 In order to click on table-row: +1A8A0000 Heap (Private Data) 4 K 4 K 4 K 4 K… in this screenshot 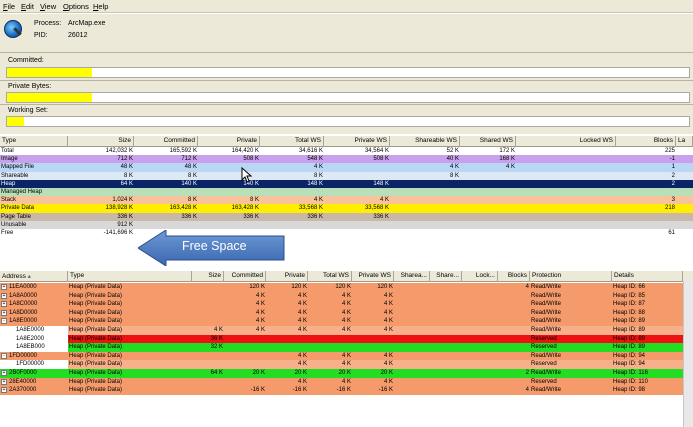, I will do `click(346, 296)`.